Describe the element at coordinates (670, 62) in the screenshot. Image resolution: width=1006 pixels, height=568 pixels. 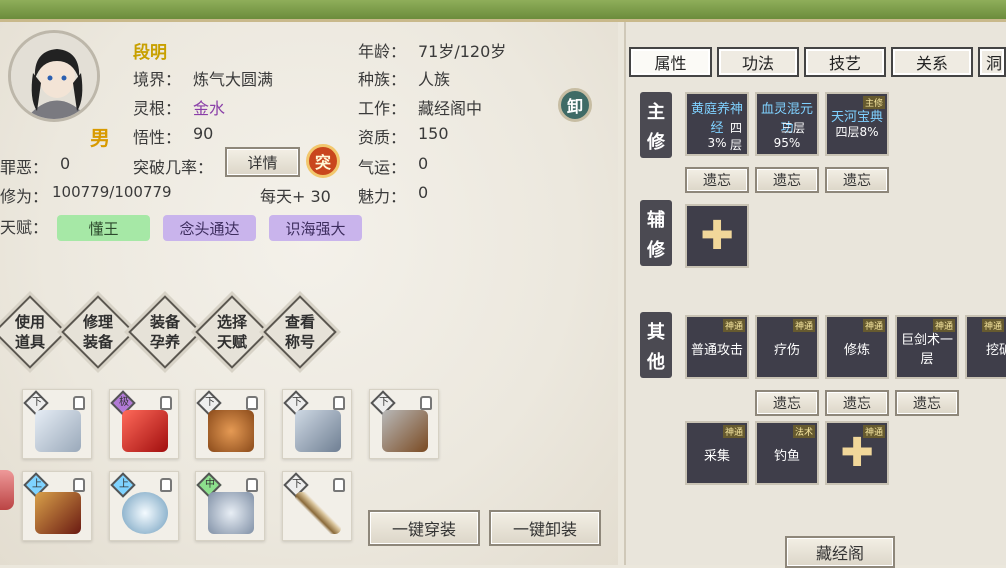
I see `tab-attributes: 属性` at that location.